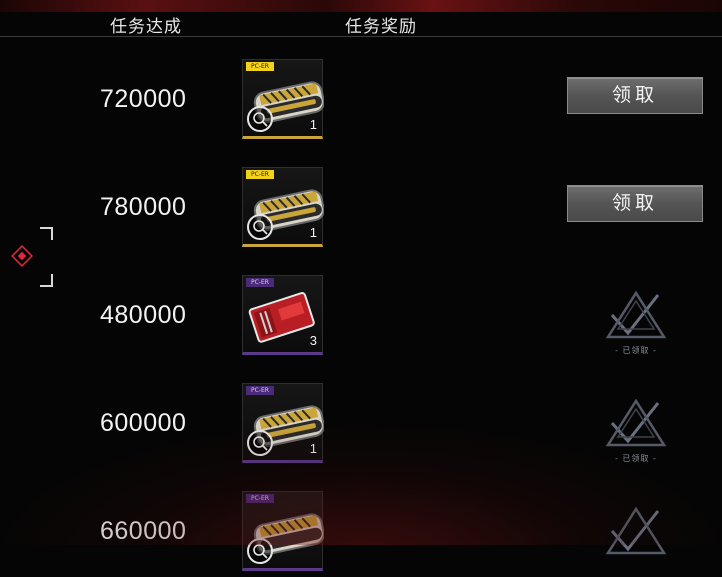 Image resolution: width=722 pixels, height=577 pixels. Describe the element at coordinates (313, 340) in the screenshot. I see `item-quantity: 3` at that location.